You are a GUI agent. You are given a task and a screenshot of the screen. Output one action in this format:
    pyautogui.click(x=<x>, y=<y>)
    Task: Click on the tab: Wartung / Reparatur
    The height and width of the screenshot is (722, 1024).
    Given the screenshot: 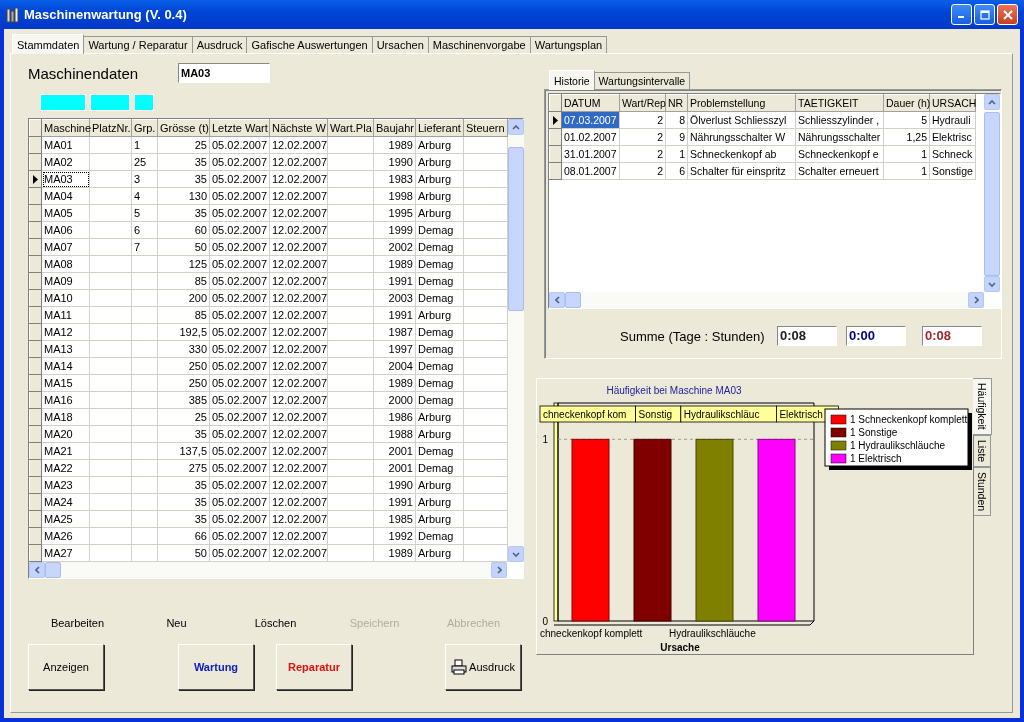 What is the action you would take?
    pyautogui.click(x=138, y=44)
    